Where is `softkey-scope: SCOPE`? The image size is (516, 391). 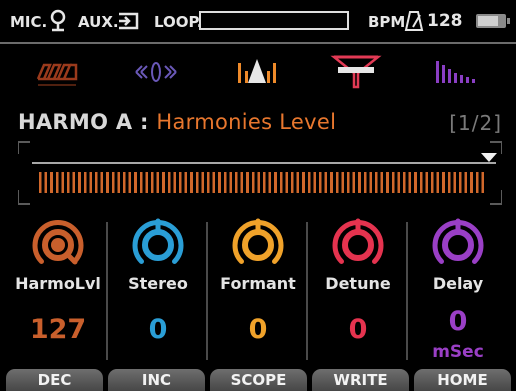
softkey-scope: SCOPE is located at coordinates (258, 380).